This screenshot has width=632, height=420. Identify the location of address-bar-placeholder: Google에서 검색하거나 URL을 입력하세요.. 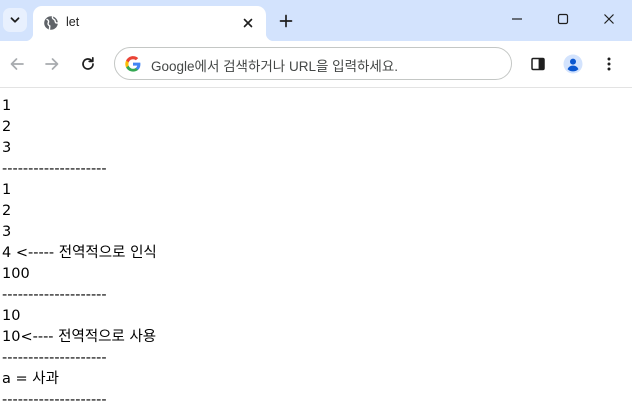
(275, 66).